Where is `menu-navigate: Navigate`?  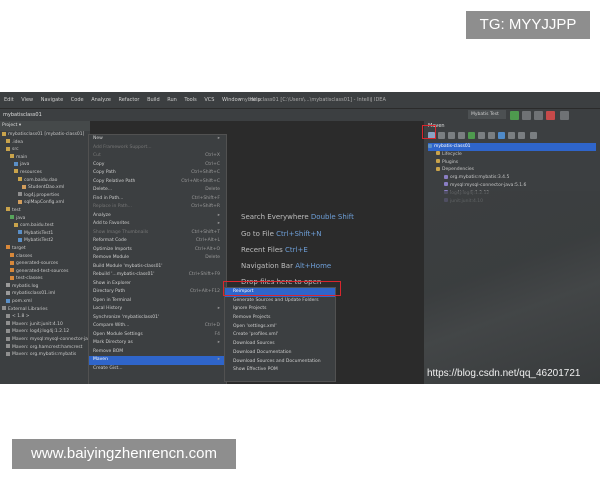
menu-navigate: Navigate is located at coordinates (52, 100).